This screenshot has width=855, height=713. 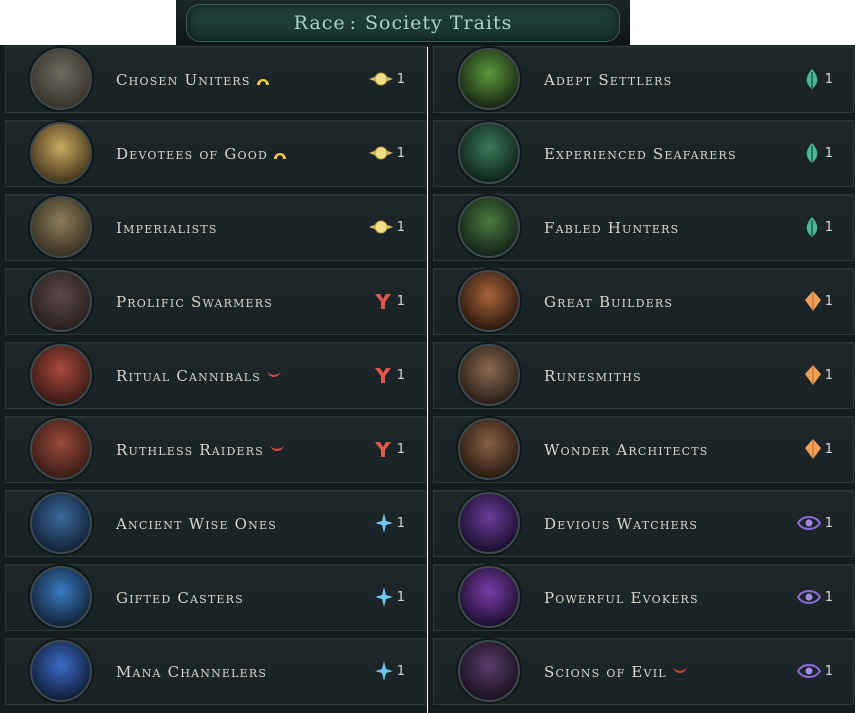 I want to click on trait-row: Chosen Uniters 1, so click(x=215, y=79).